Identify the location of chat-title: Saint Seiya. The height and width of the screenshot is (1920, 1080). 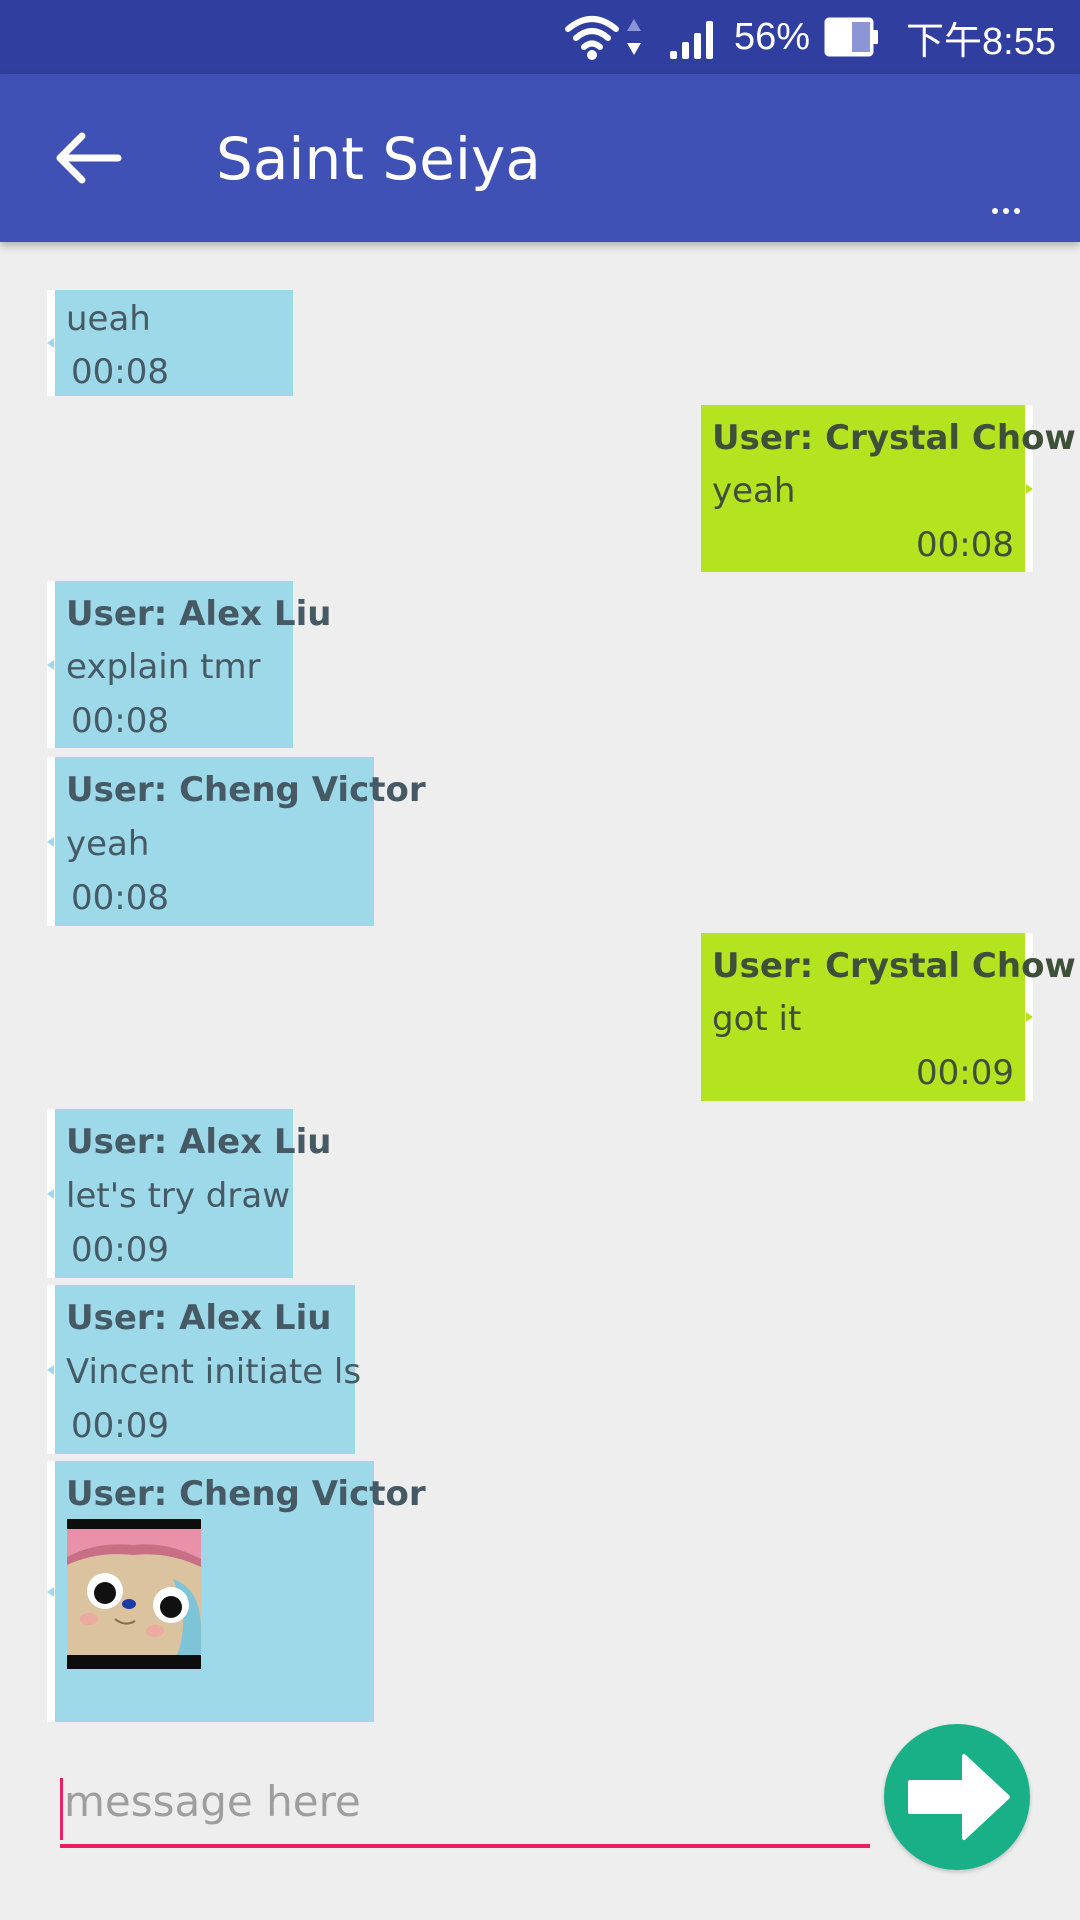
(378, 159).